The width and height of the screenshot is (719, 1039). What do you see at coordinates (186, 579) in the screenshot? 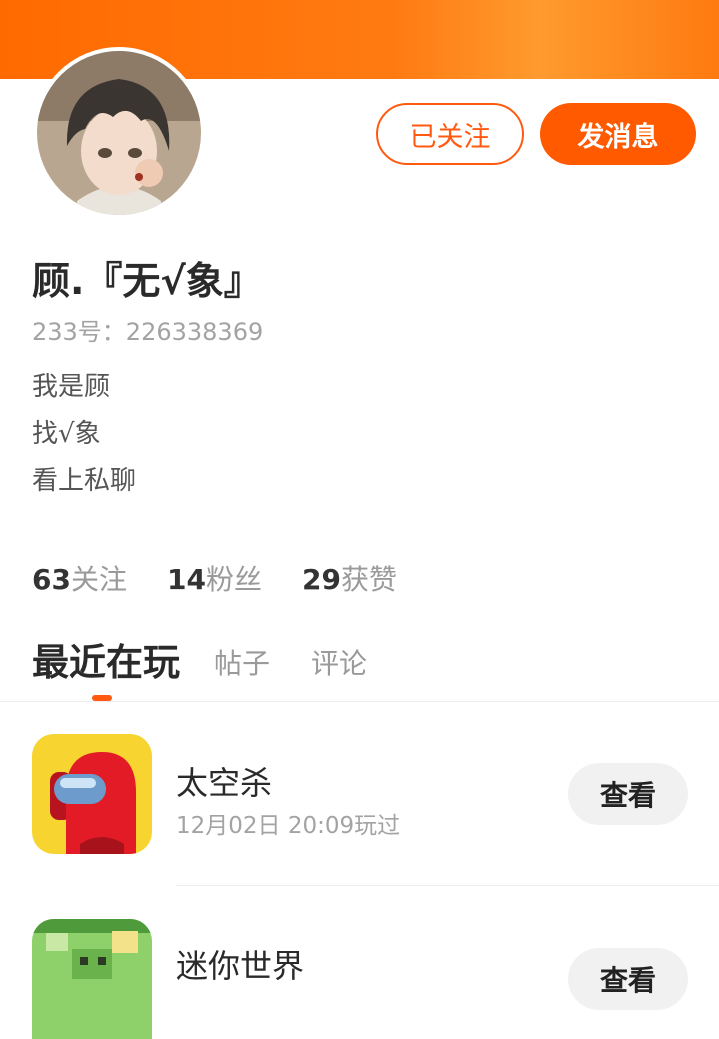
I see `stat-value: 14` at bounding box center [186, 579].